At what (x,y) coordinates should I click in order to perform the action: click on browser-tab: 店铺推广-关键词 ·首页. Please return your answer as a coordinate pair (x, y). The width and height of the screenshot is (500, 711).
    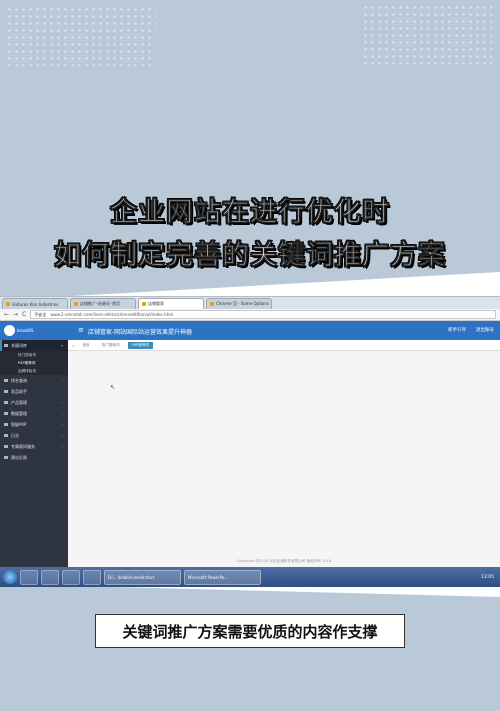
    Looking at the image, I should click on (103, 303).